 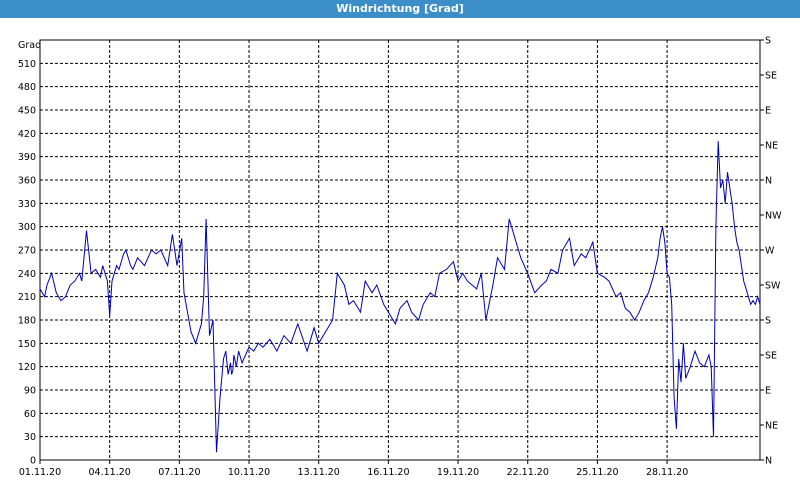 I want to click on y-tick-label: 360, so click(x=27, y=181).